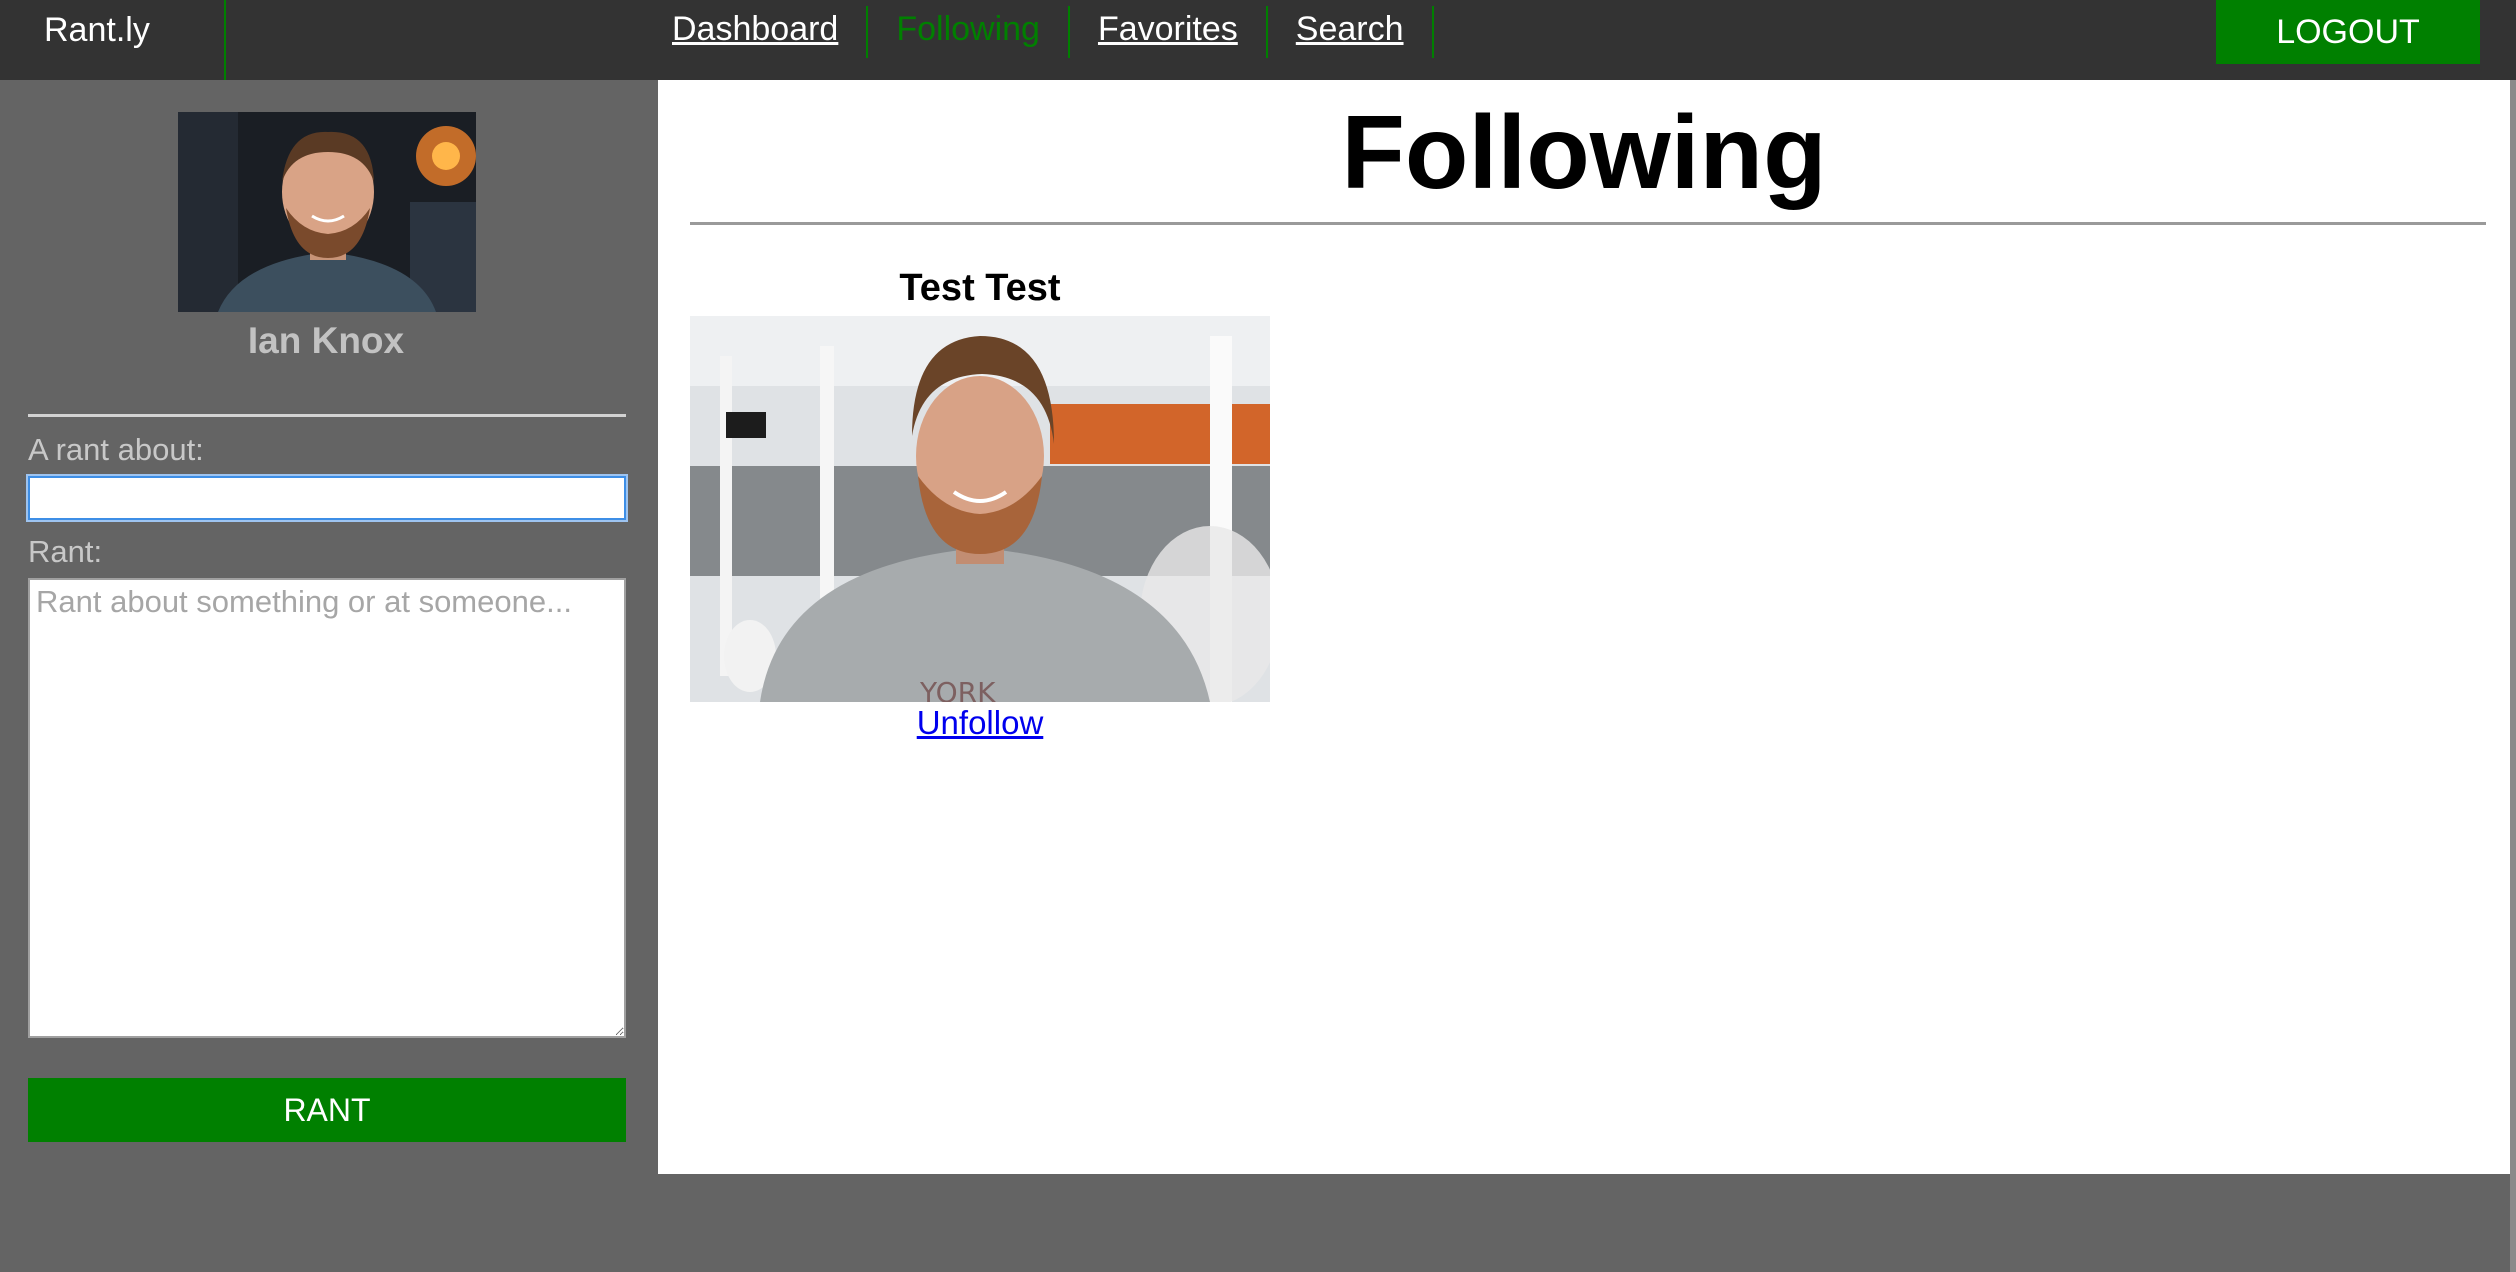 The width and height of the screenshot is (2516, 1272). I want to click on title-divider, so click(1588, 223).